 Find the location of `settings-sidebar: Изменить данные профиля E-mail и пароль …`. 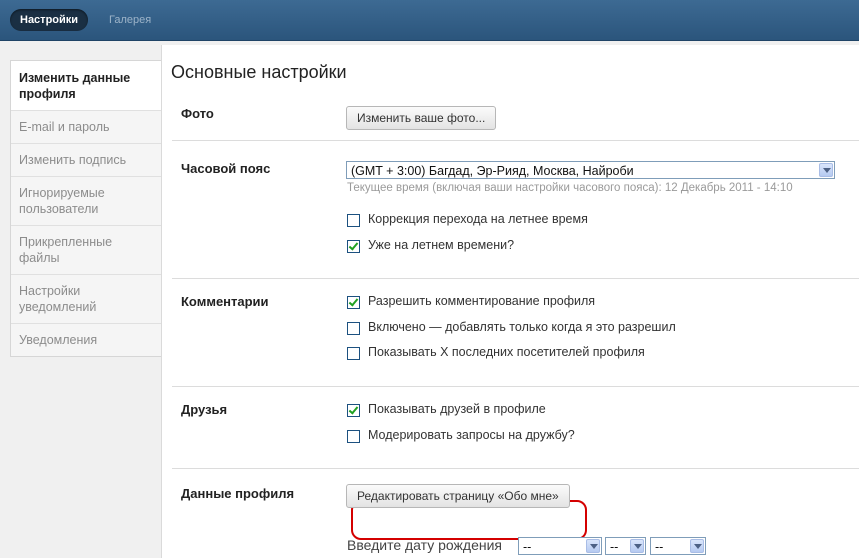

settings-sidebar: Изменить данные профиля E-mail и пароль … is located at coordinates (86, 208).